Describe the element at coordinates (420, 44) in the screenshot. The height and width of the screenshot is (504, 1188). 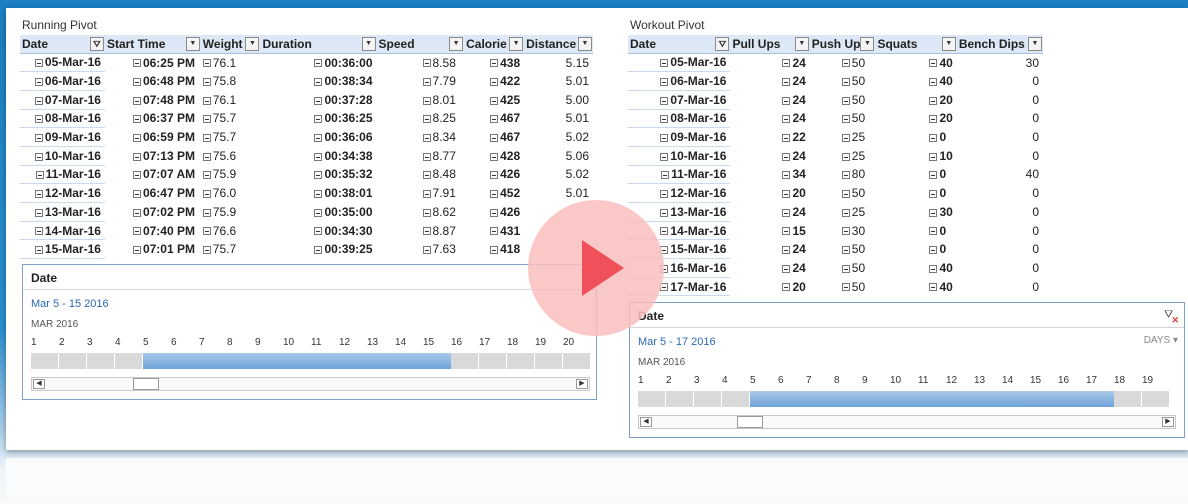
I see `column-header: Speed ▼` at that location.